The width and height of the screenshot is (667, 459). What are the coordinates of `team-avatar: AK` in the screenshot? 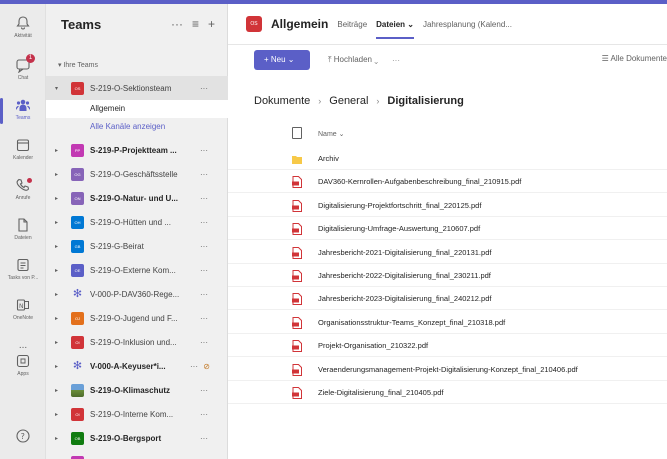 It's located at (77, 457).